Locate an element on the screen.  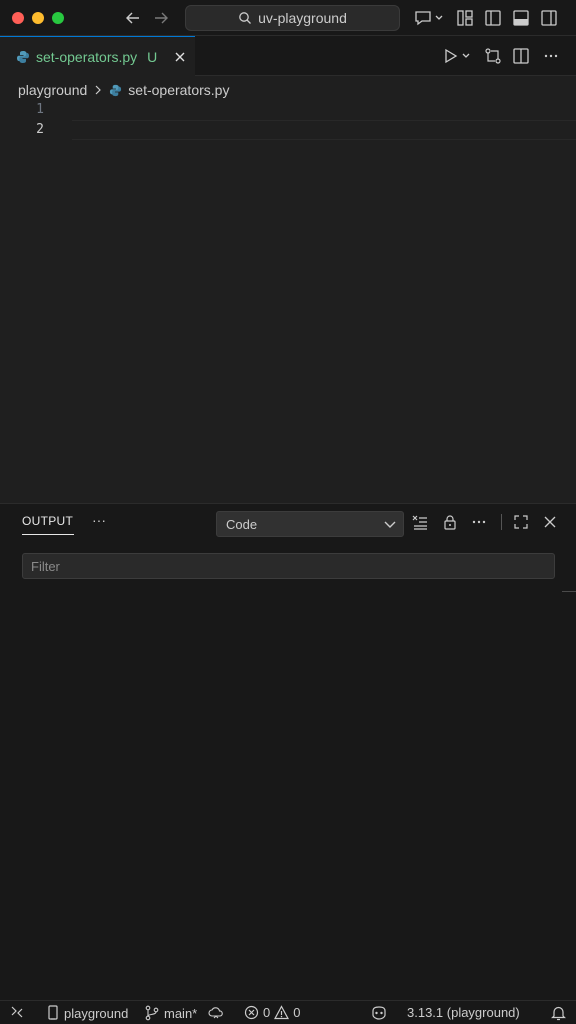
filter-placeholder: Filter is located at coordinates (45, 566).